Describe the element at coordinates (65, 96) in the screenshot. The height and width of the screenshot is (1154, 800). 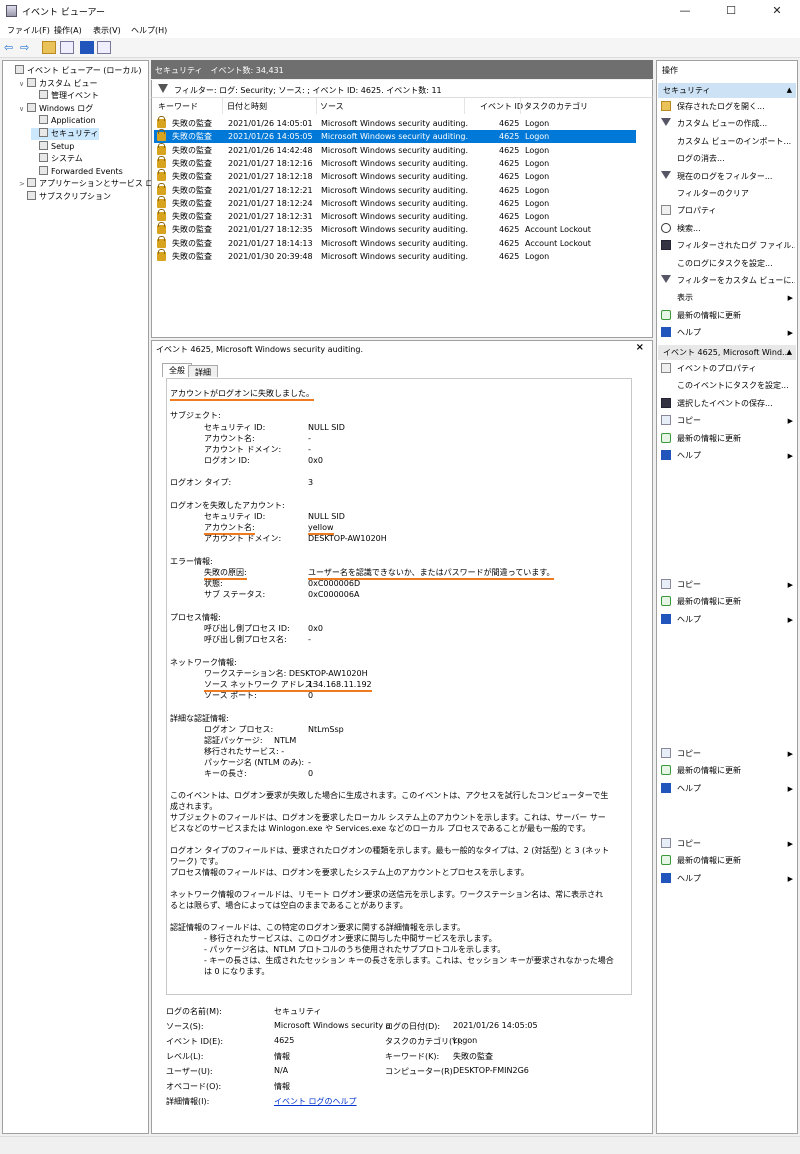
I see `tree-item: 管理イベント` at that location.